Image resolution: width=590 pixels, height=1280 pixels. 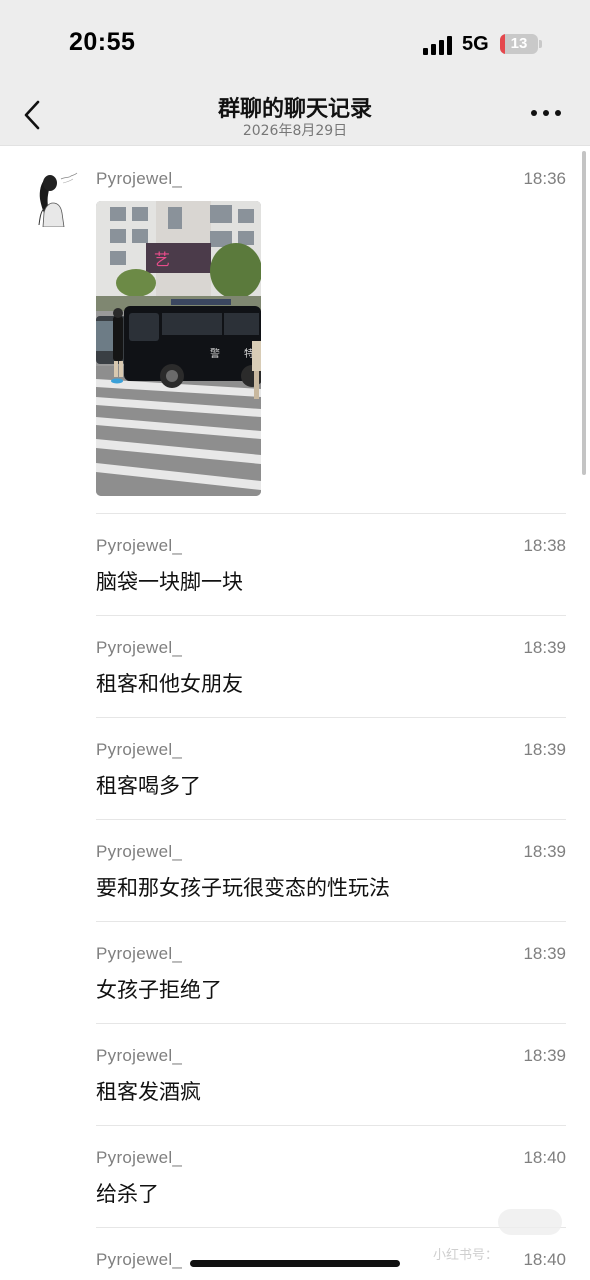 What do you see at coordinates (55, 198) in the screenshot?
I see `avatar` at bounding box center [55, 198].